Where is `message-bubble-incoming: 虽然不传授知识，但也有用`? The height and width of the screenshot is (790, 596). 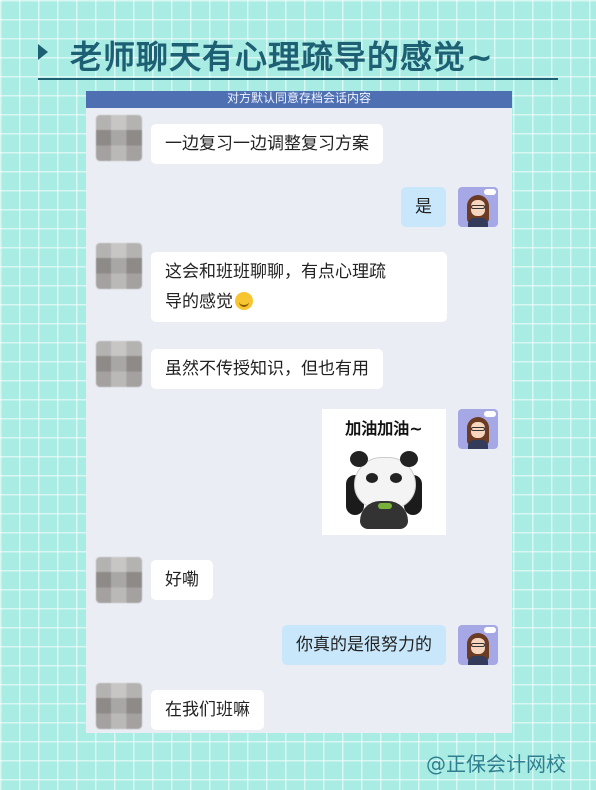
message-bubble-incoming: 虽然不传授知识，但也有用 is located at coordinates (267, 369).